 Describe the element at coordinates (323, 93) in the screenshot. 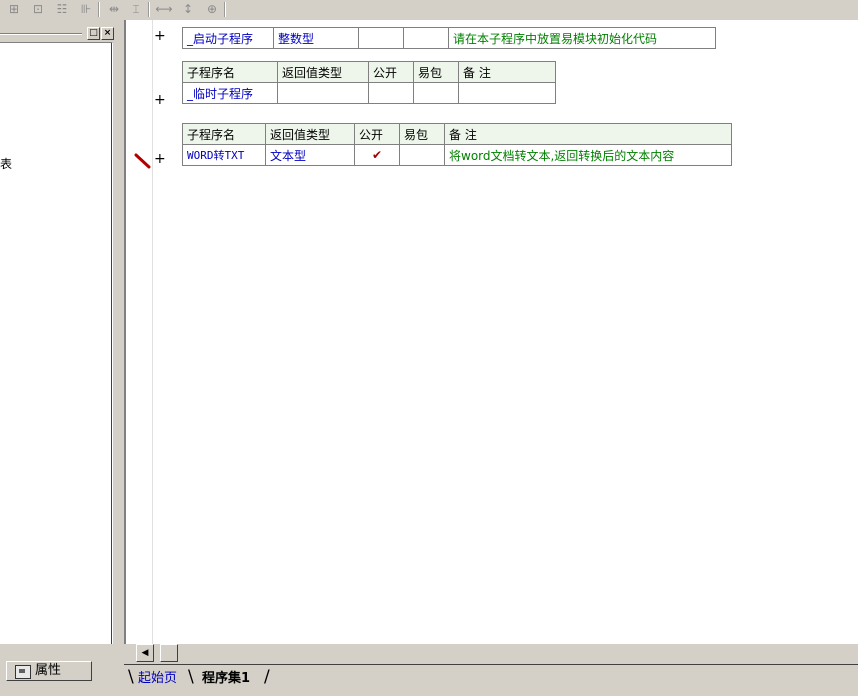

I see `return-type-cell` at that location.